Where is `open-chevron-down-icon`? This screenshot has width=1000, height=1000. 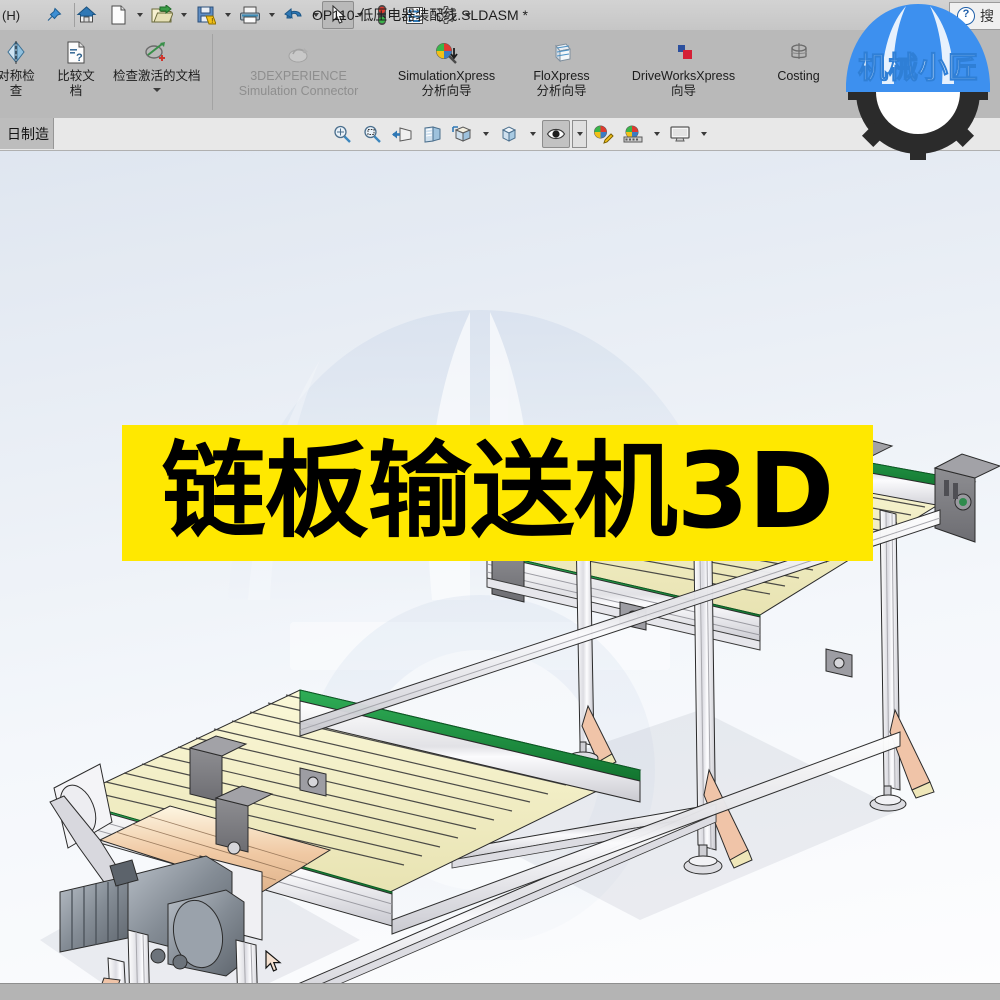 open-chevron-down-icon is located at coordinates (184, 15).